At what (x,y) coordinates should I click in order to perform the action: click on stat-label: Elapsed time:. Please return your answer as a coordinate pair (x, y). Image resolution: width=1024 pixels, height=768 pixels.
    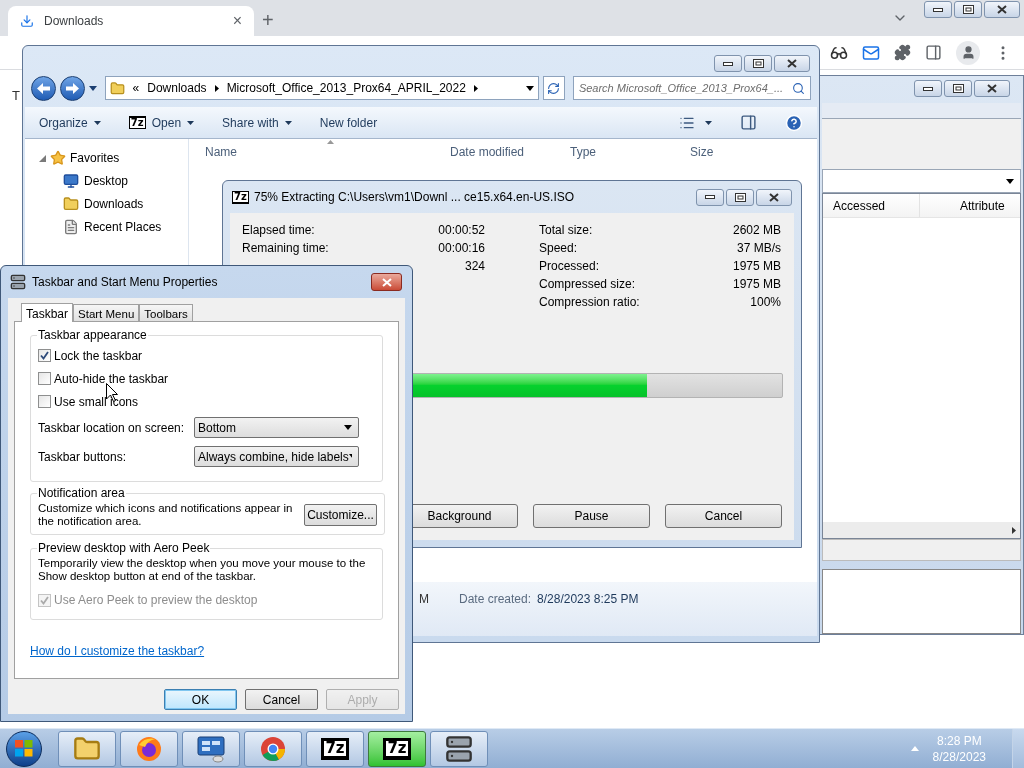
    Looking at the image, I should click on (278, 230).